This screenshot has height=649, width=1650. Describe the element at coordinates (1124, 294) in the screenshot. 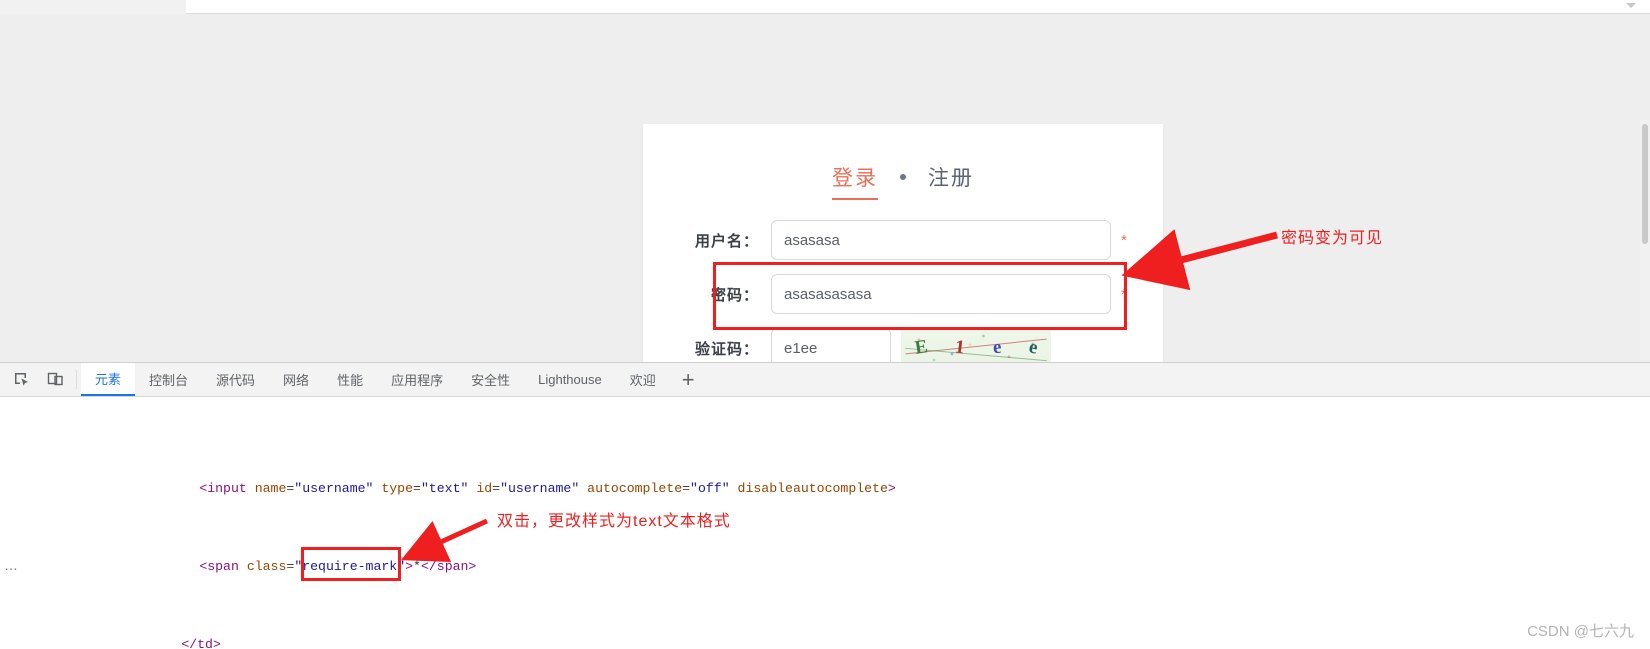

I see `password-required-mark: *` at that location.